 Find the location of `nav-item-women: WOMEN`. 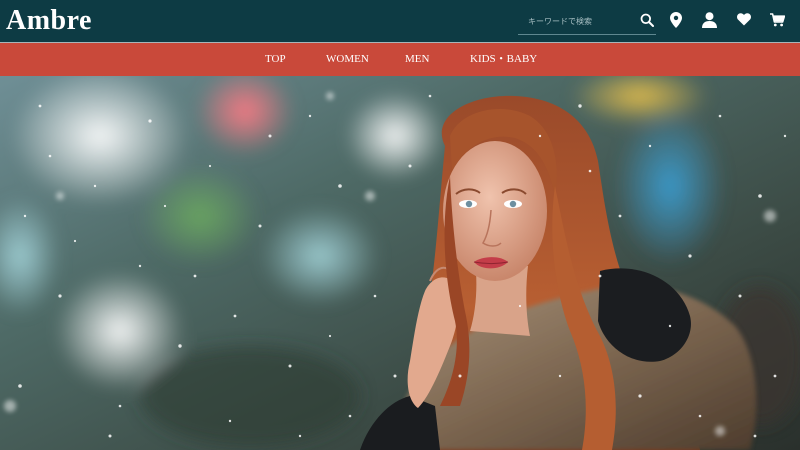

nav-item-women: WOMEN is located at coordinates (347, 59).